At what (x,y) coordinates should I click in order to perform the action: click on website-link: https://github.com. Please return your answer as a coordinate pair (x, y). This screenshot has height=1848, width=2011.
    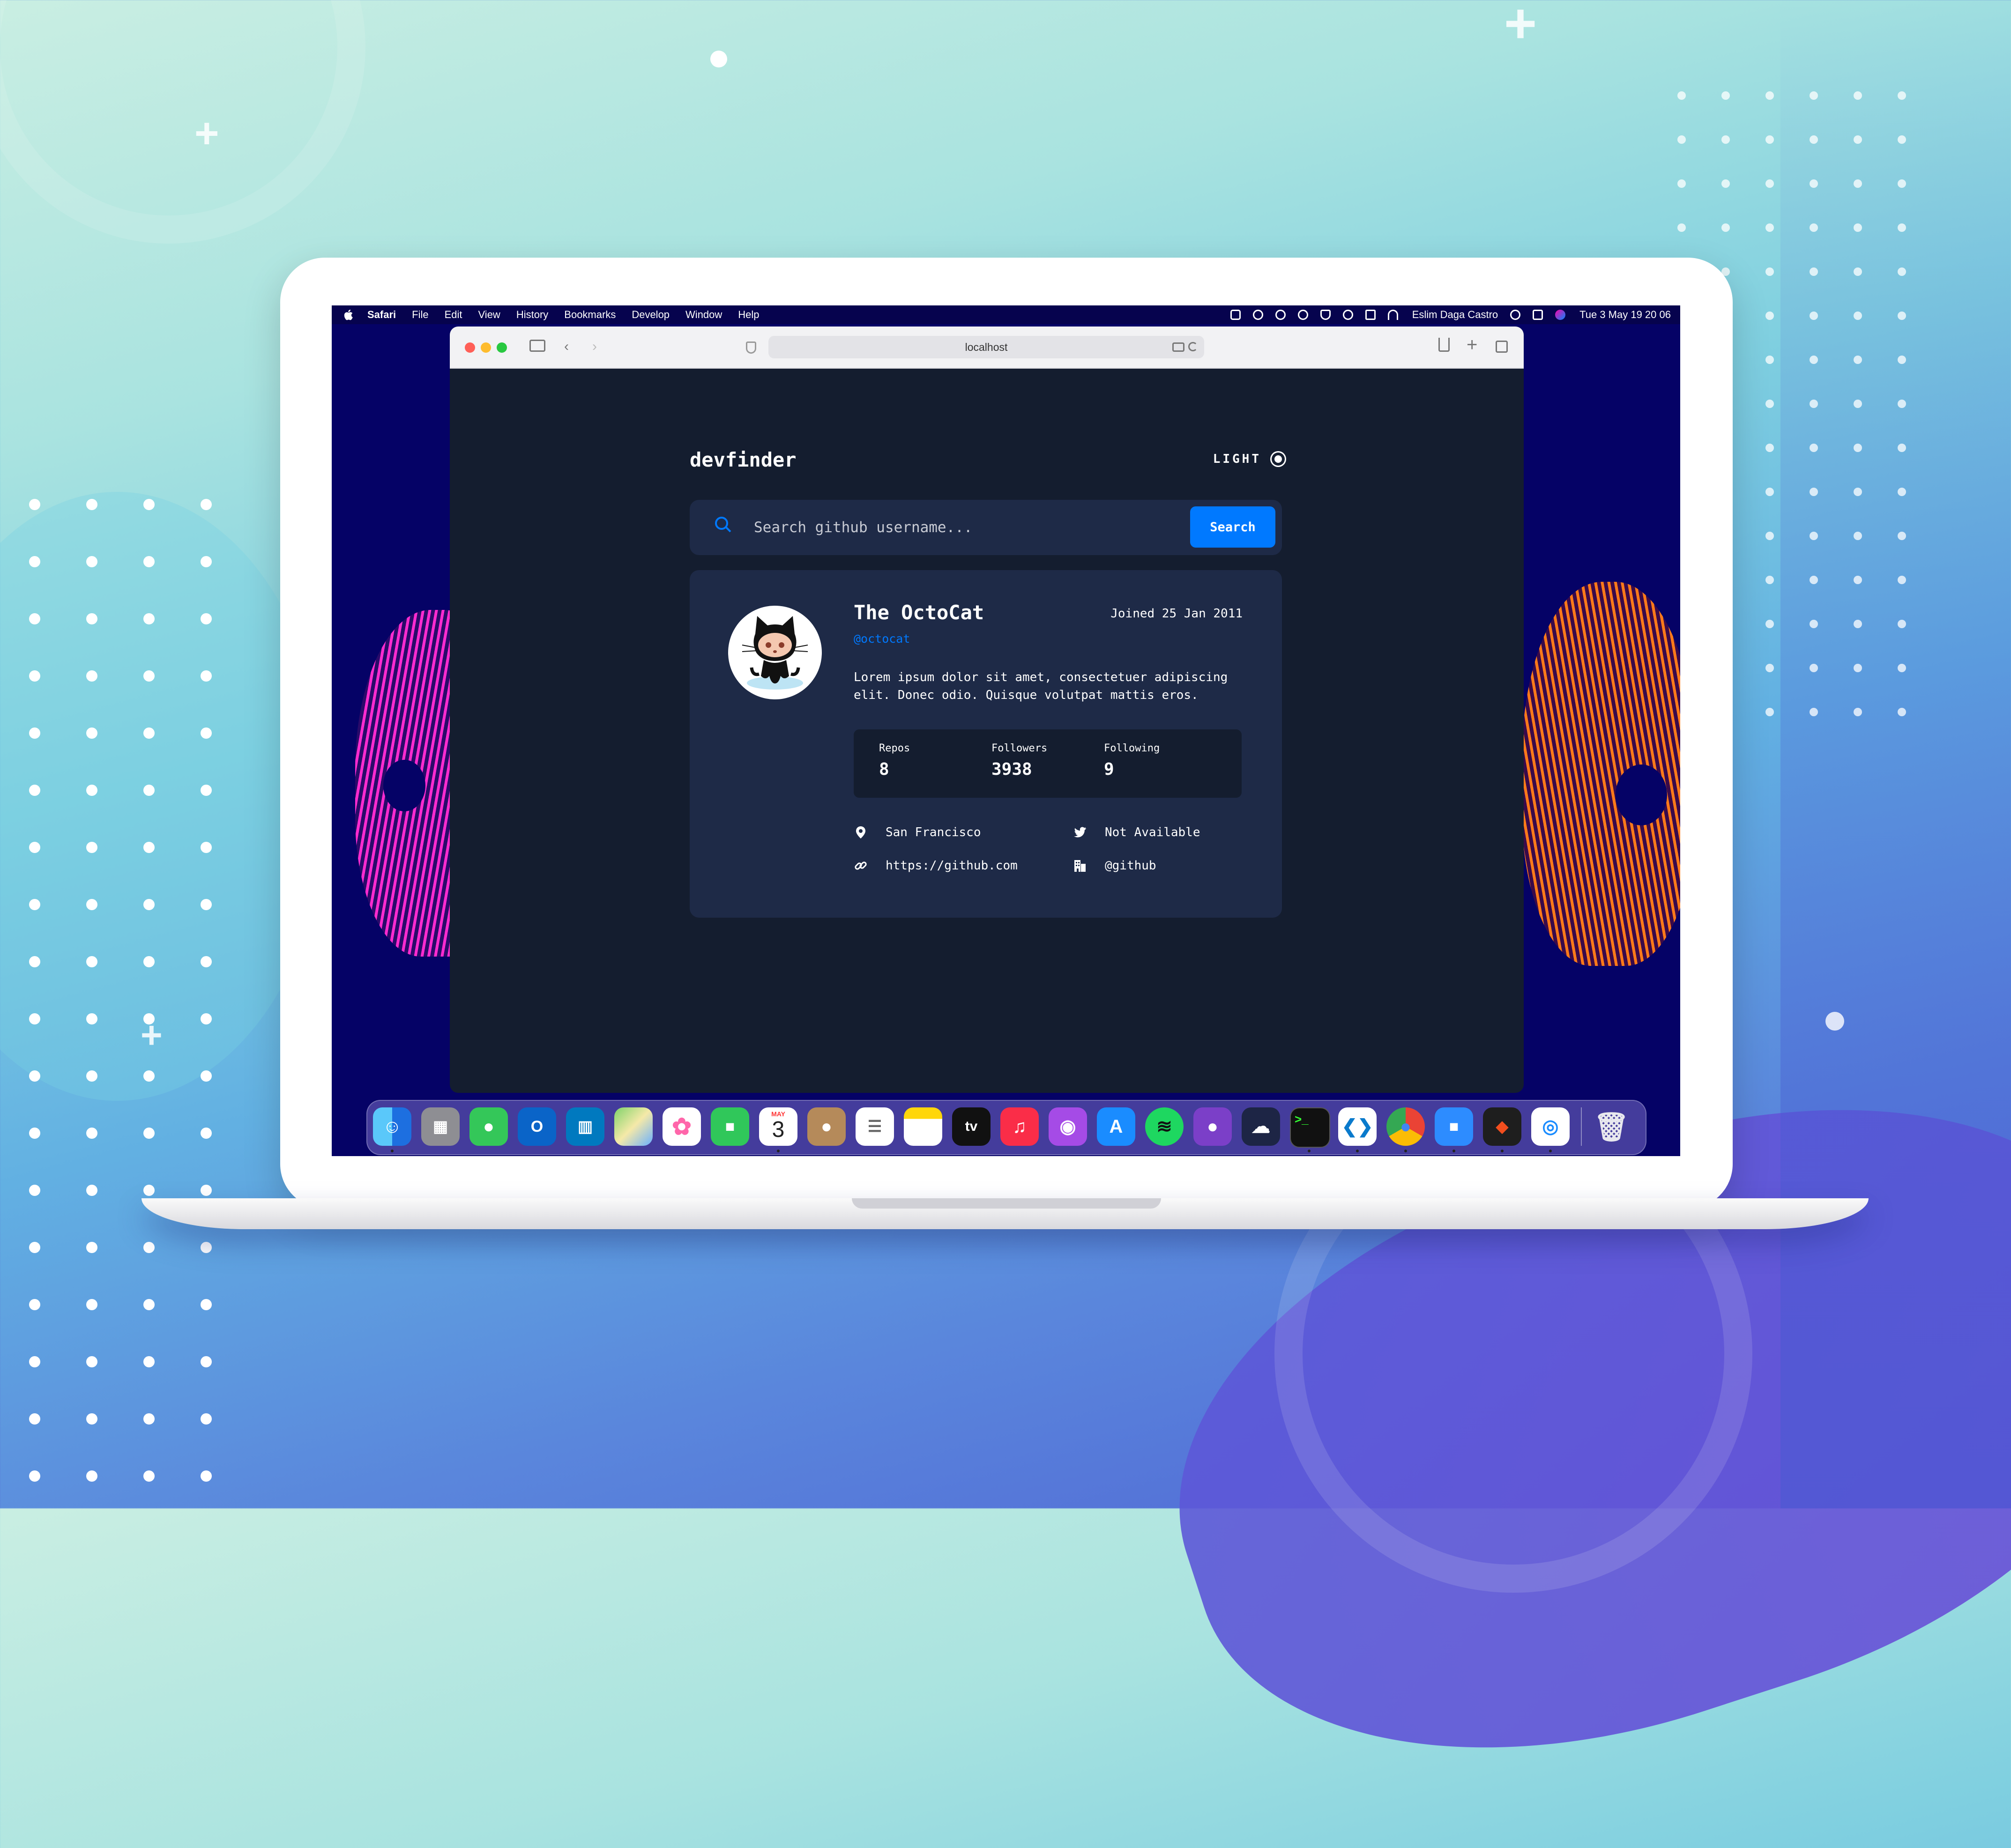
    Looking at the image, I should click on (952, 866).